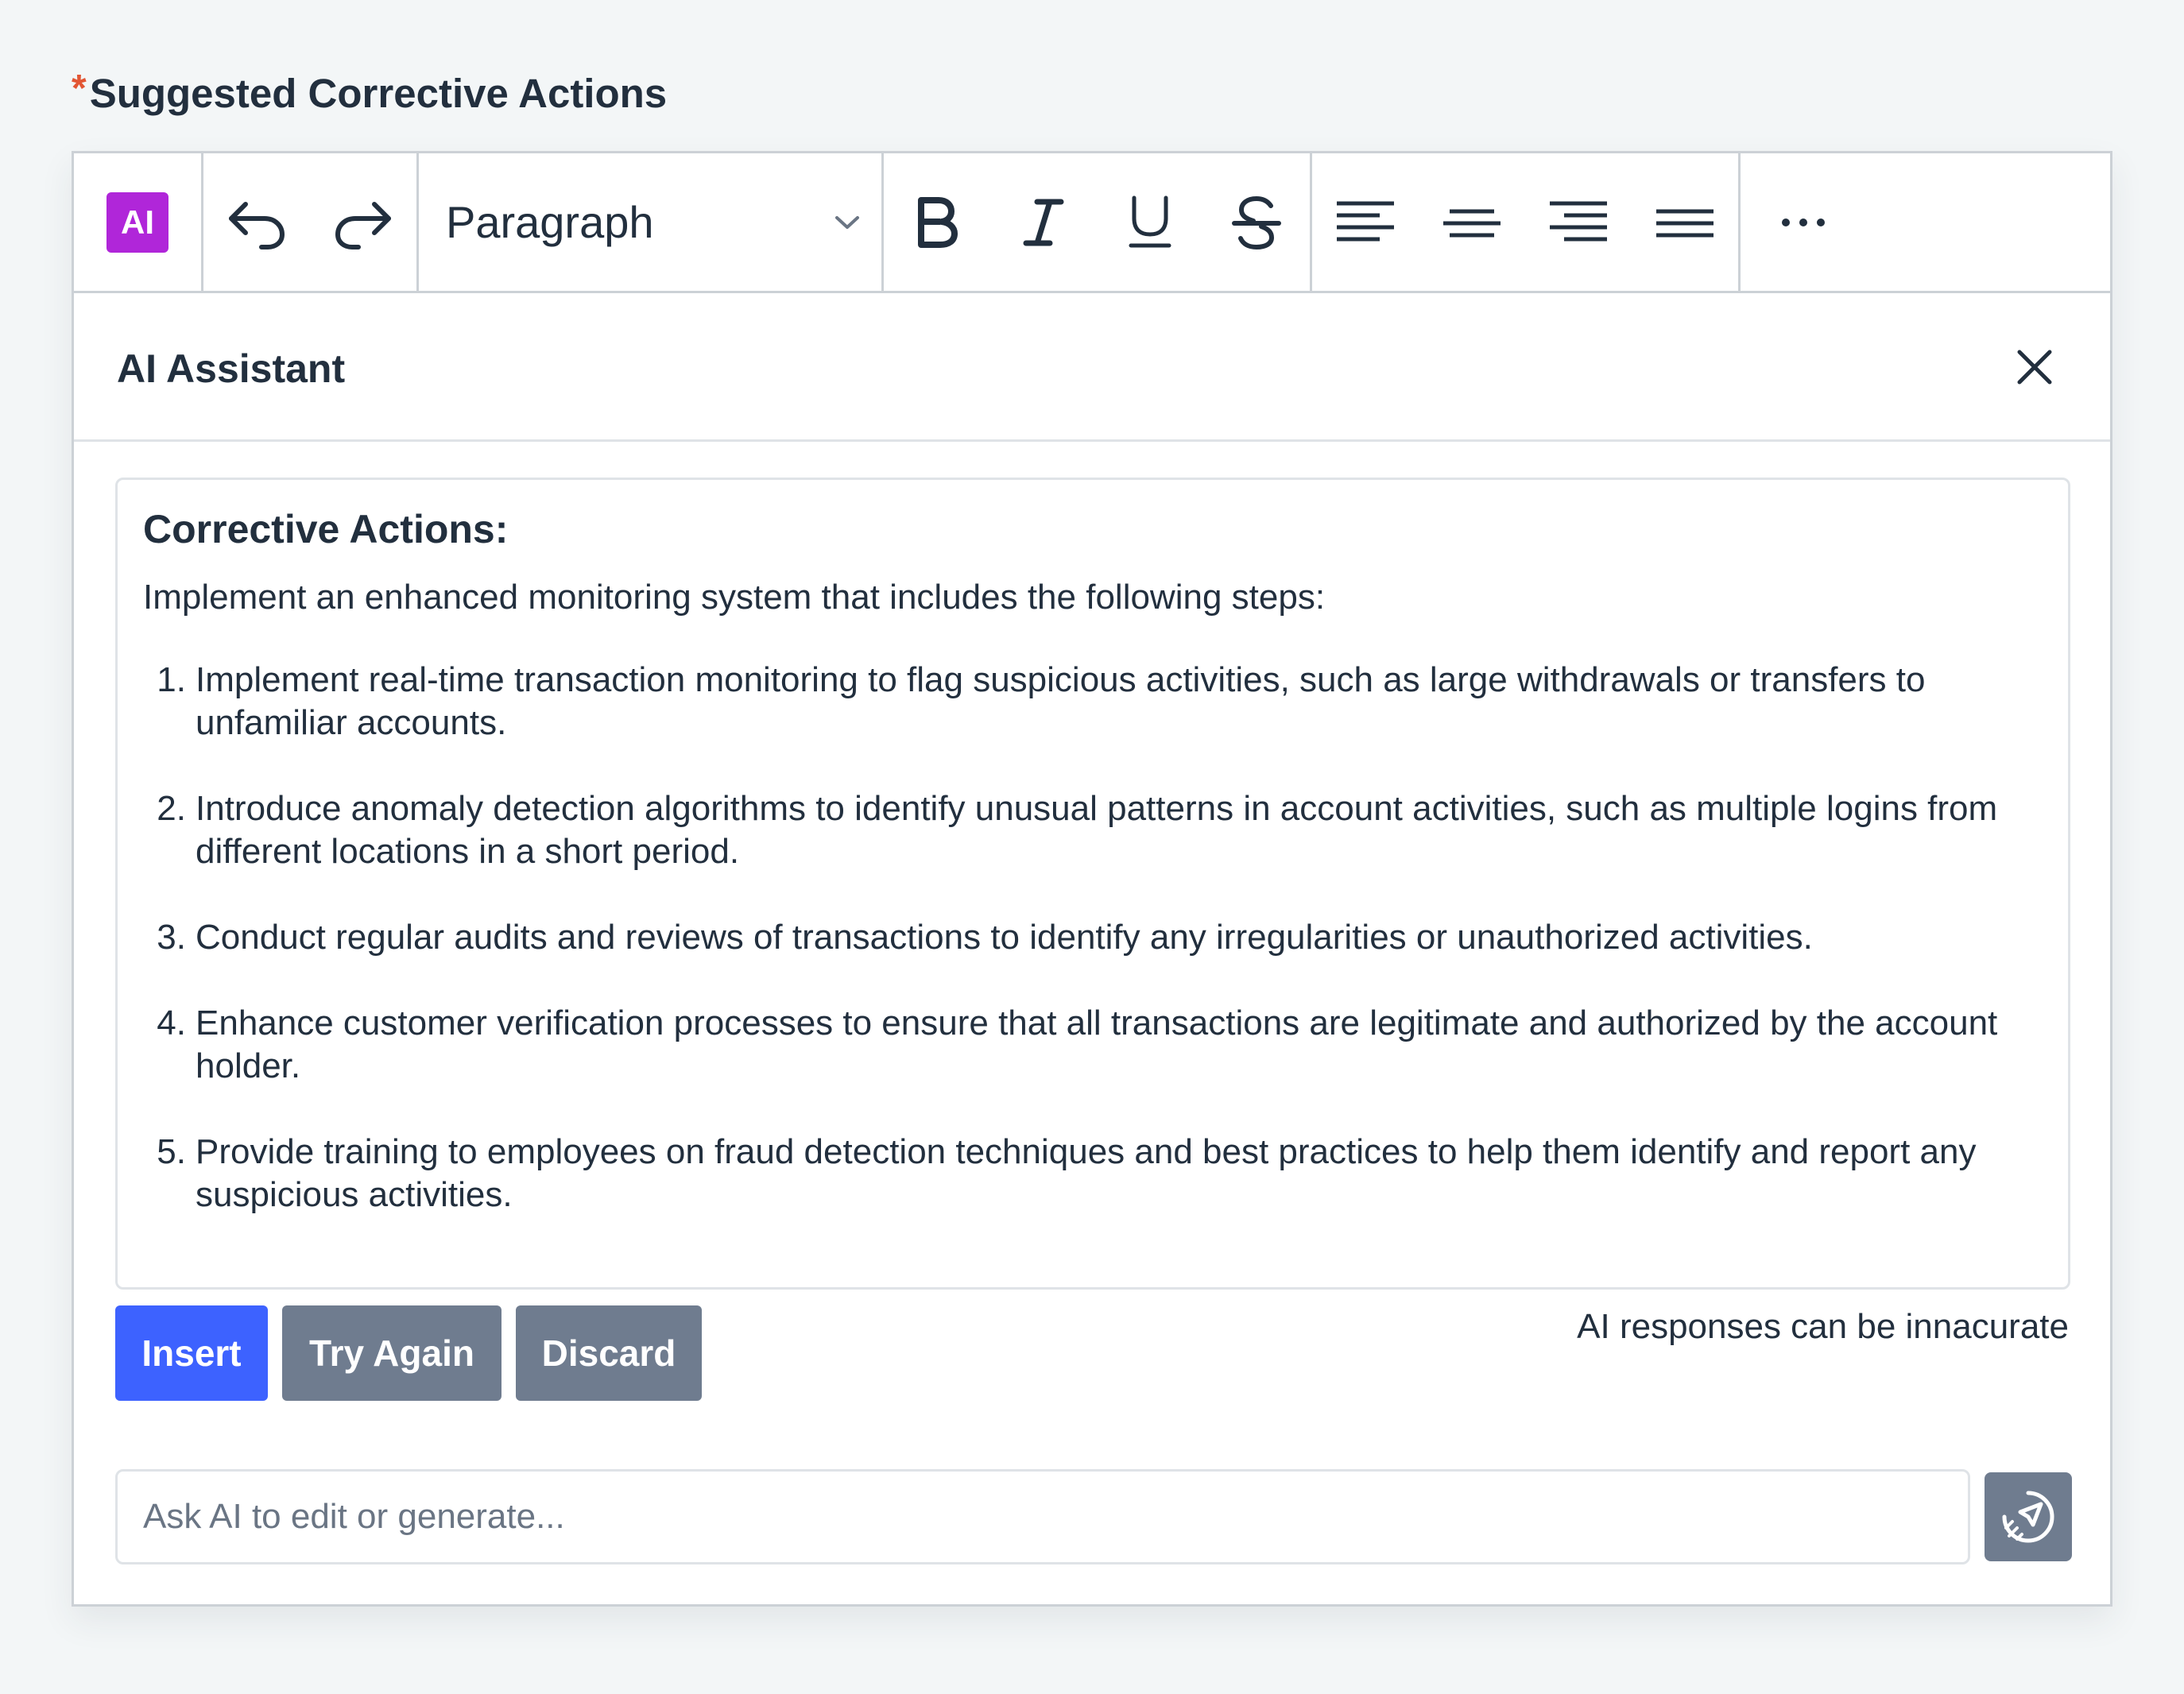 This screenshot has width=2184, height=1694. Describe the element at coordinates (847, 222) in the screenshot. I see `chevron-down-icon` at that location.